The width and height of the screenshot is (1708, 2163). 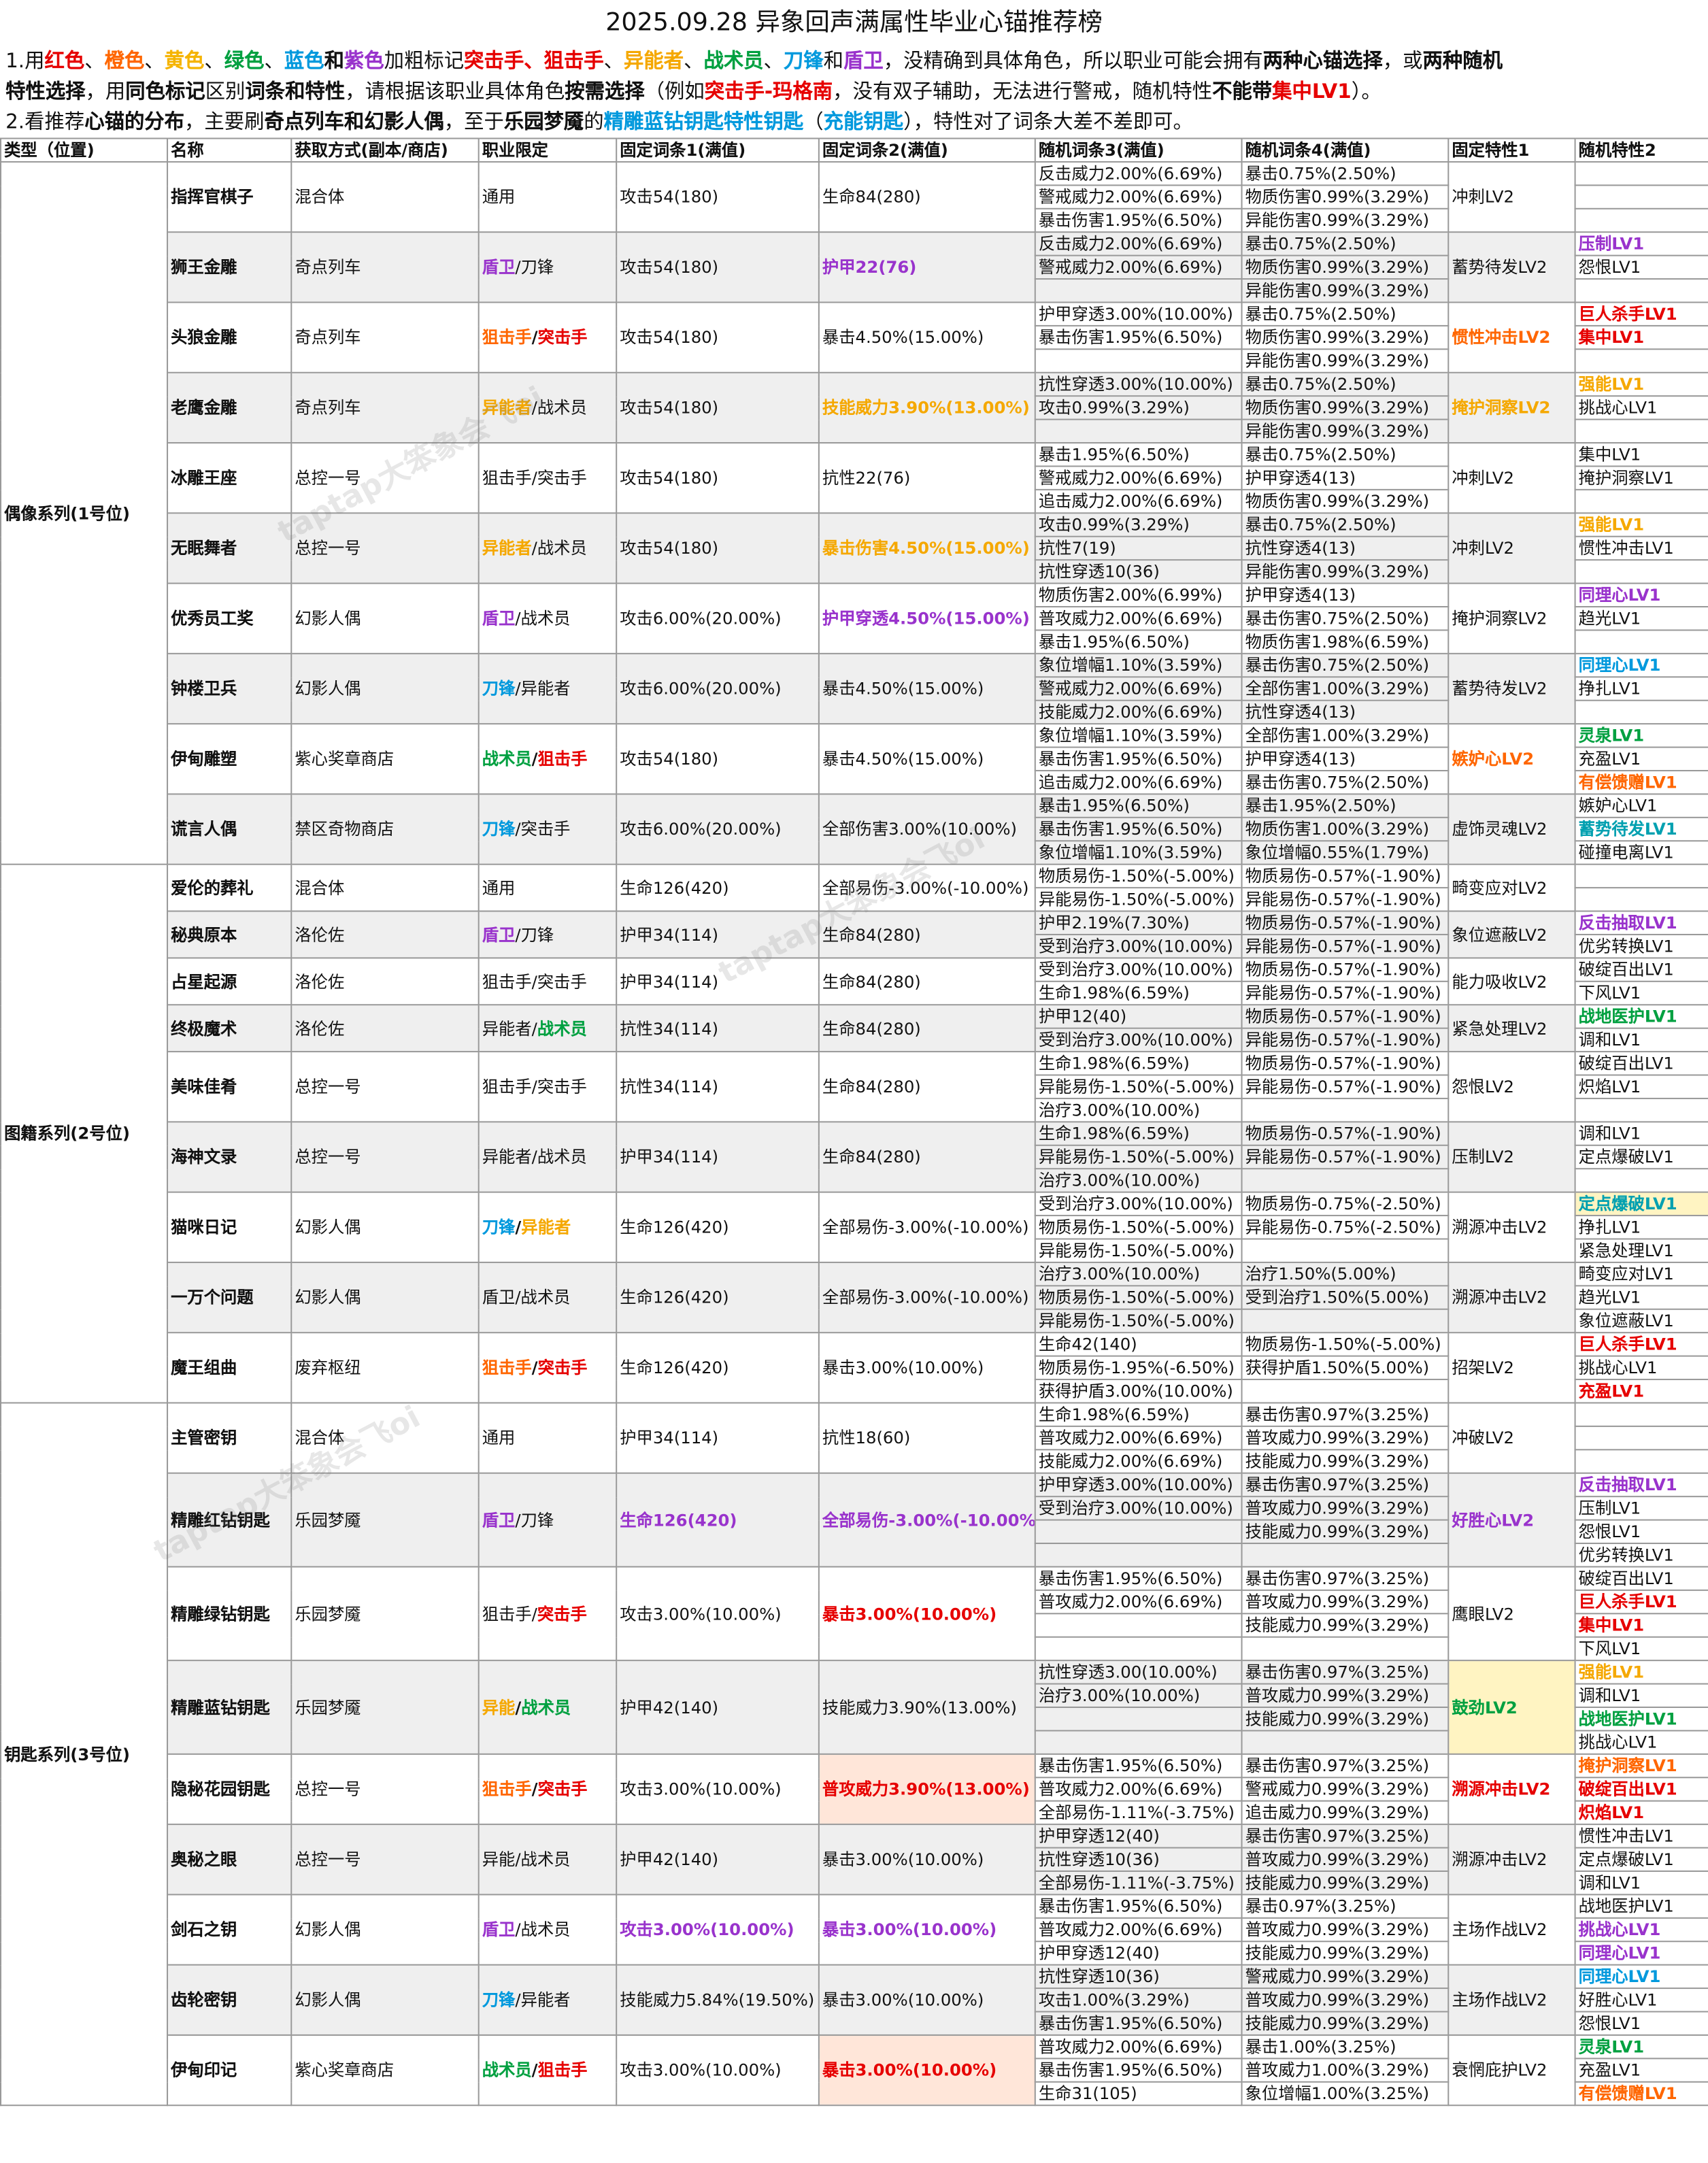 I want to click on fixed-stat-cell: 暴击3.00%(10.00%), so click(x=927, y=1930).